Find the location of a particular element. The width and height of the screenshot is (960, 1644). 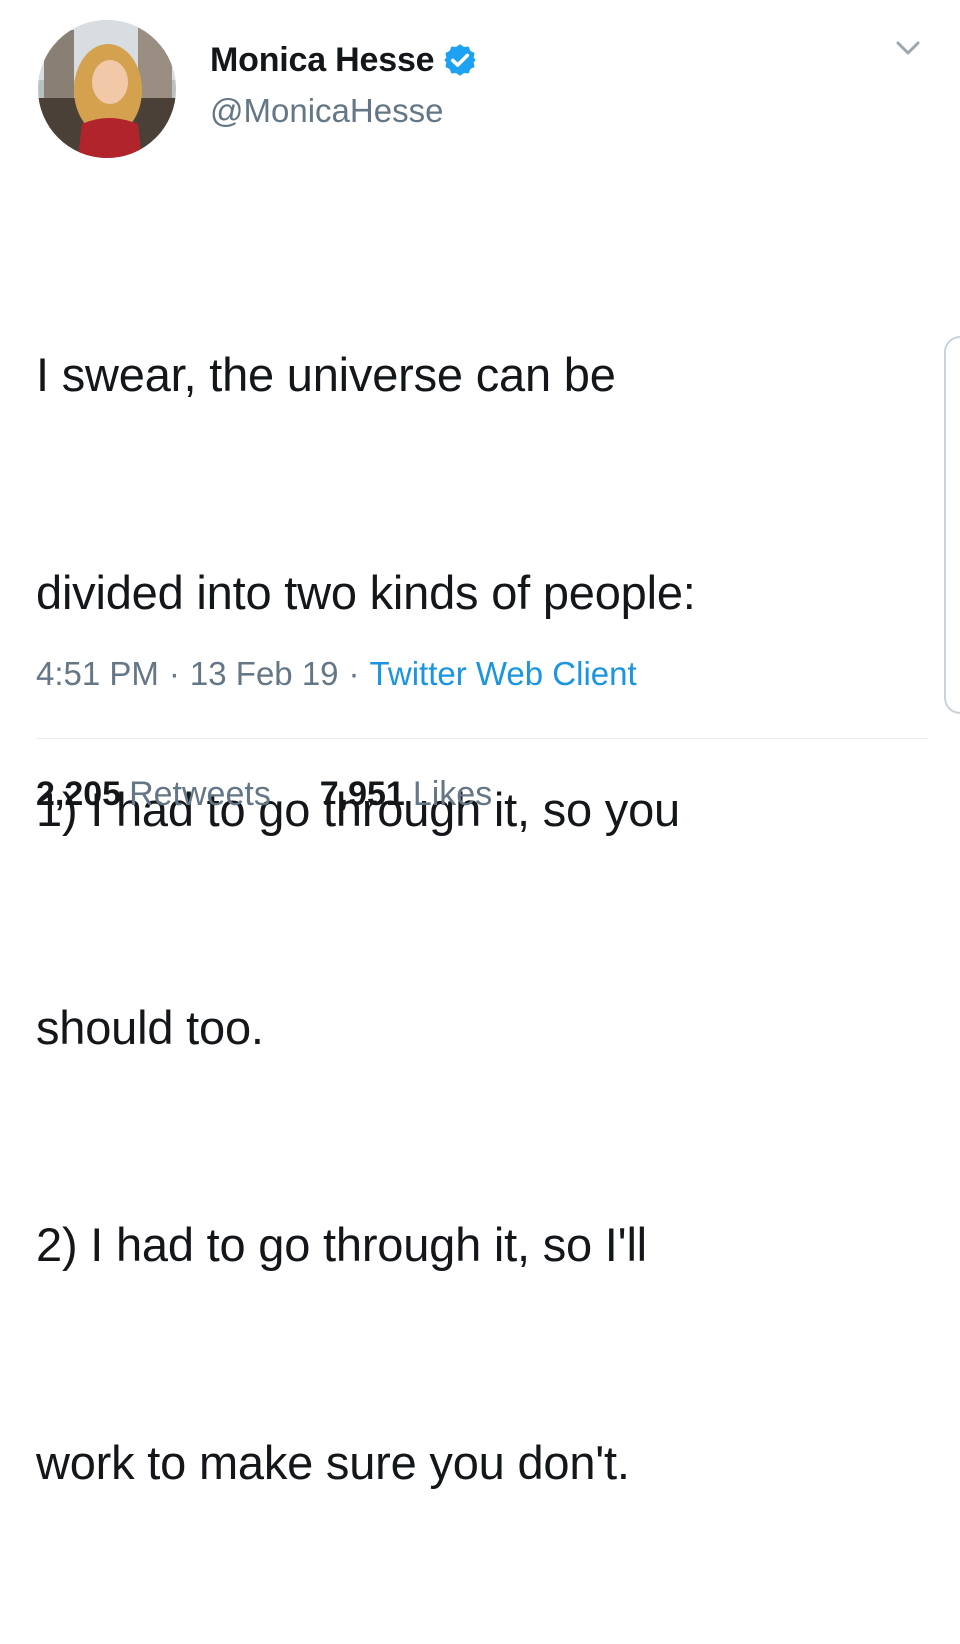

likes-label: Likes is located at coordinates (452, 794).